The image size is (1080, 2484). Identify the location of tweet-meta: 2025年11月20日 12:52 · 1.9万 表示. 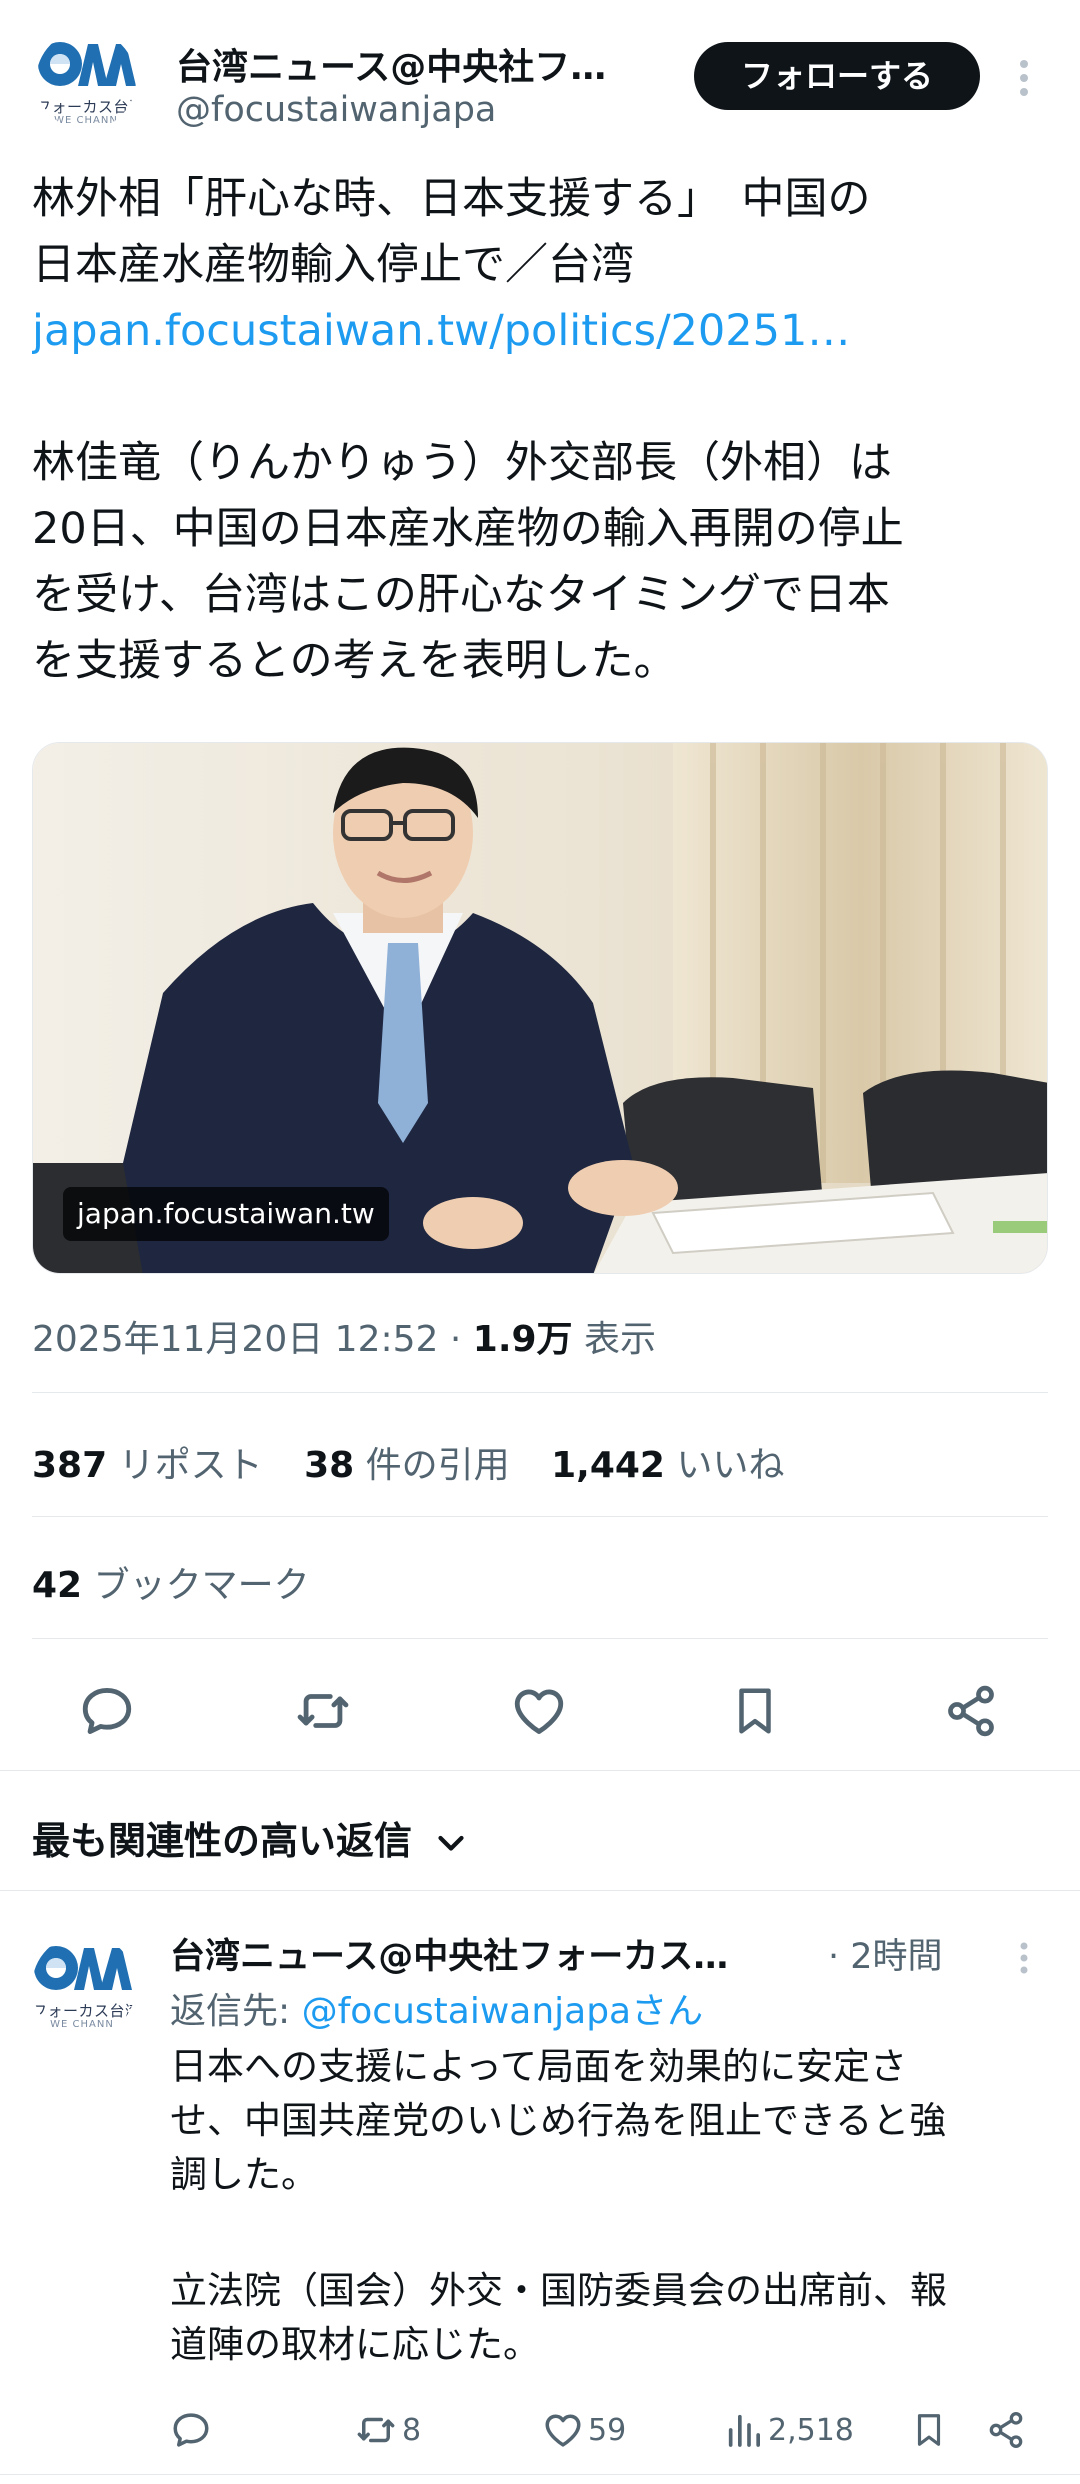
(344, 1336).